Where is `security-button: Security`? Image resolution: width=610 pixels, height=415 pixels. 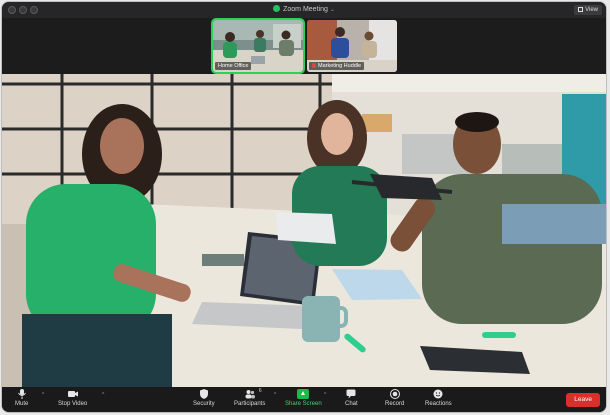
security-button: Security is located at coordinates (204, 398).